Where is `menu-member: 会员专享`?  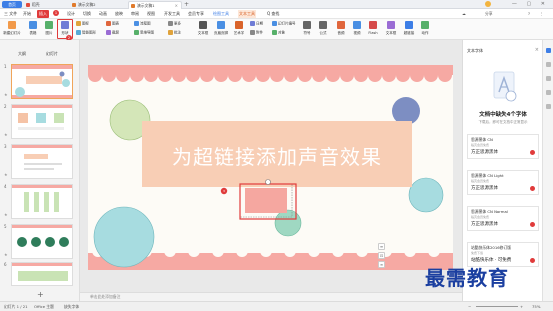 menu-member: 会员专享 is located at coordinates (196, 14).